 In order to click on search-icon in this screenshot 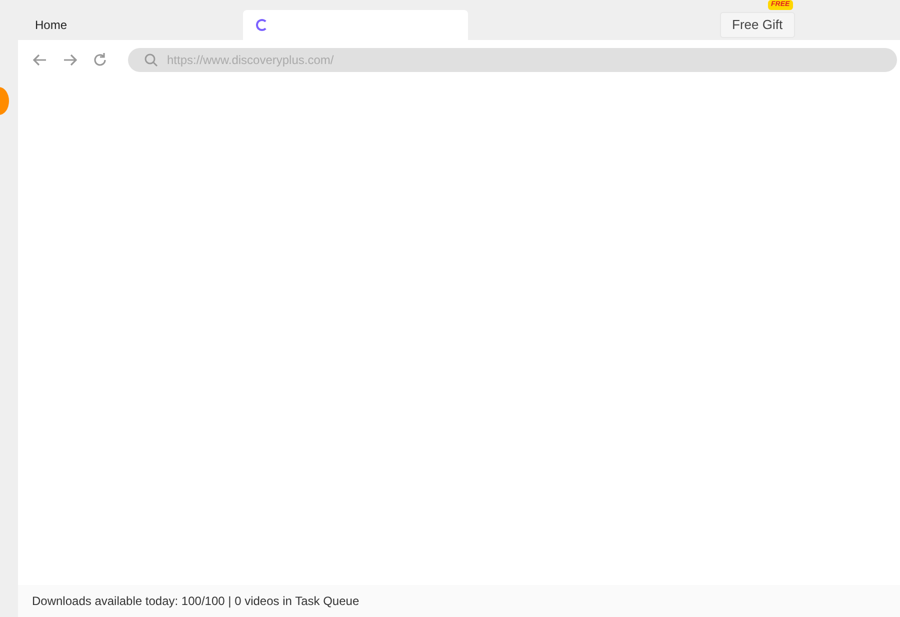, I will do `click(151, 60)`.